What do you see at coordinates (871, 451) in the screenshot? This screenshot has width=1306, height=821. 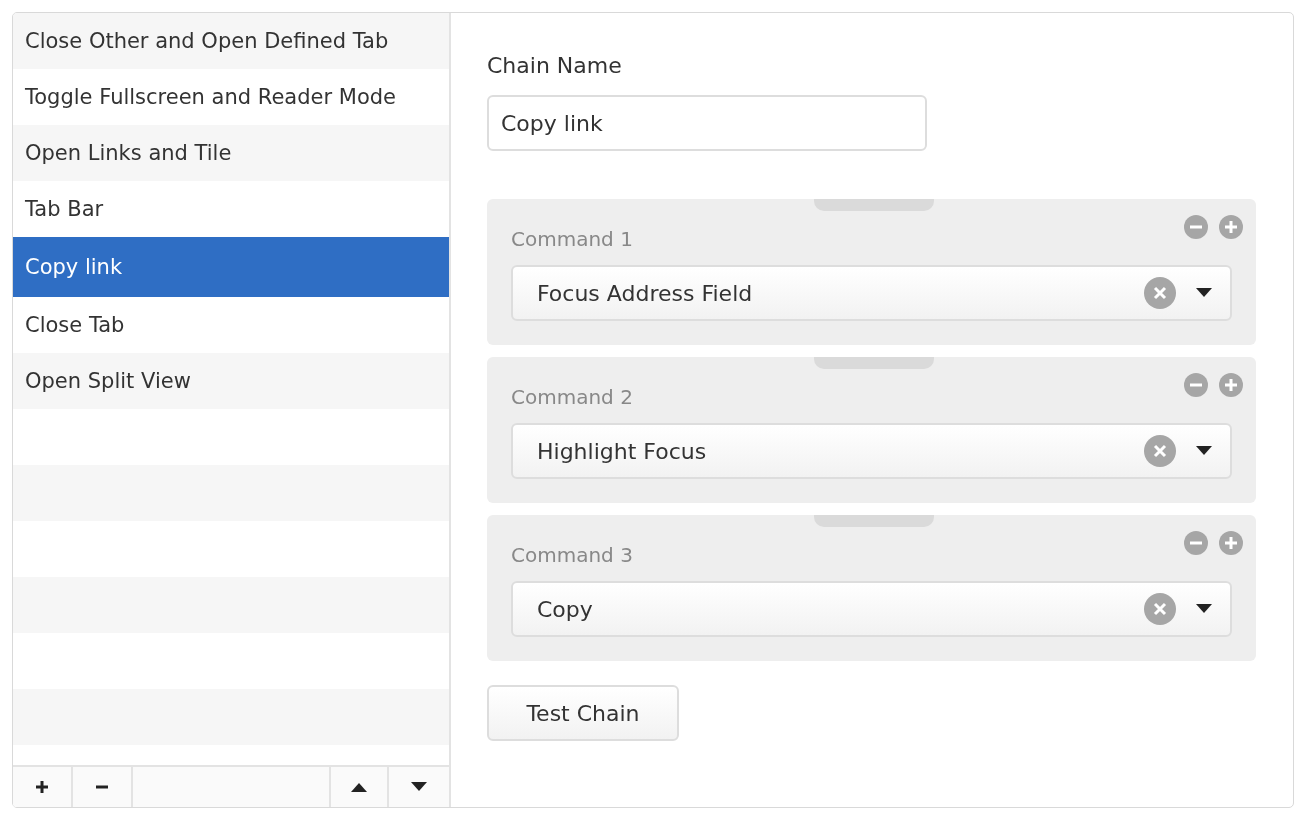 I see `command-dropdown: Highlight Focus` at bounding box center [871, 451].